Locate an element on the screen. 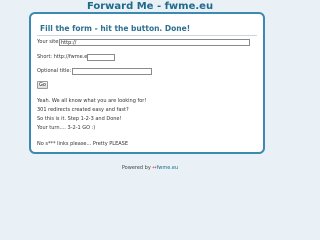  heading-divider is located at coordinates (147, 35).